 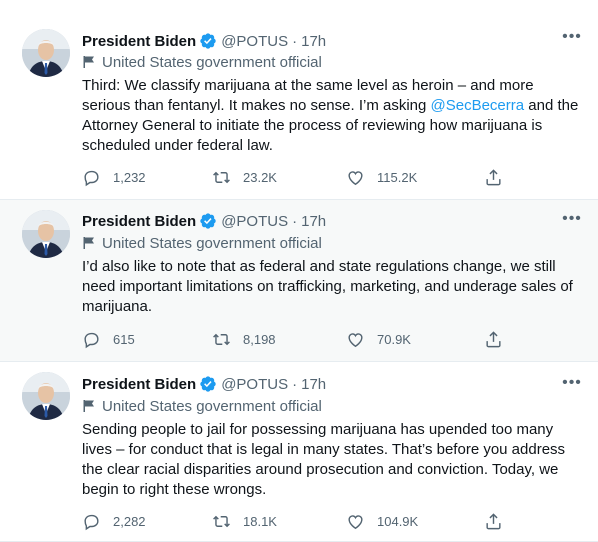 What do you see at coordinates (260, 177) in the screenshot?
I see `retweet-count: 23.2K` at bounding box center [260, 177].